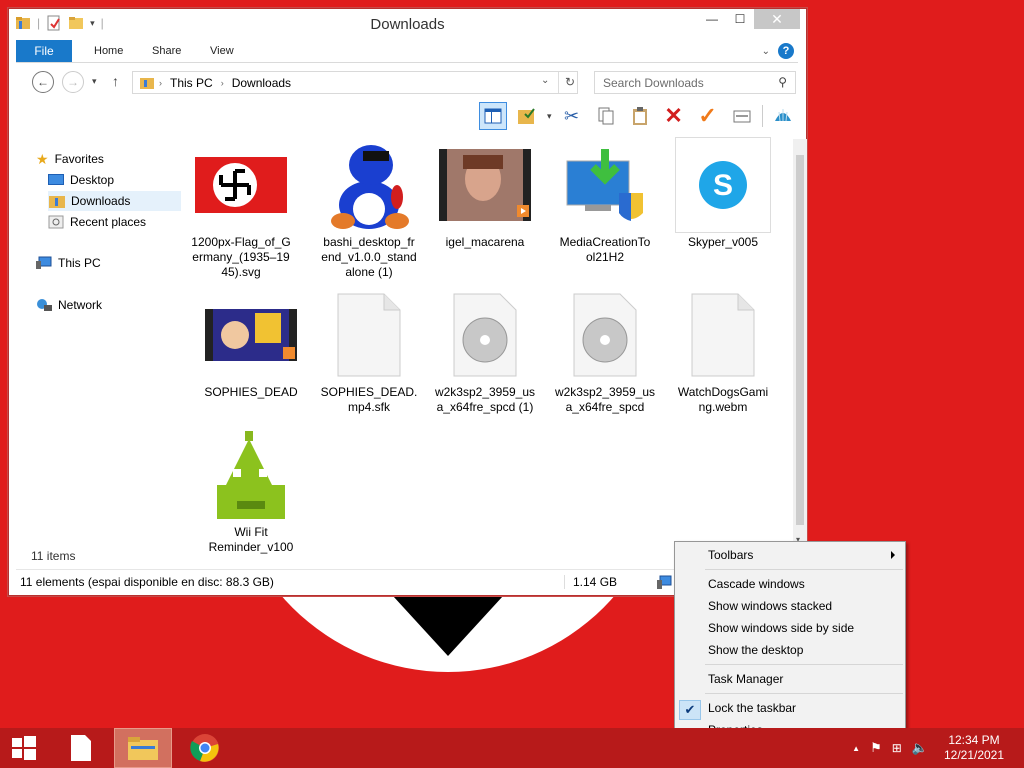  What do you see at coordinates (115, 81) in the screenshot?
I see `up-button: ↑` at bounding box center [115, 81].